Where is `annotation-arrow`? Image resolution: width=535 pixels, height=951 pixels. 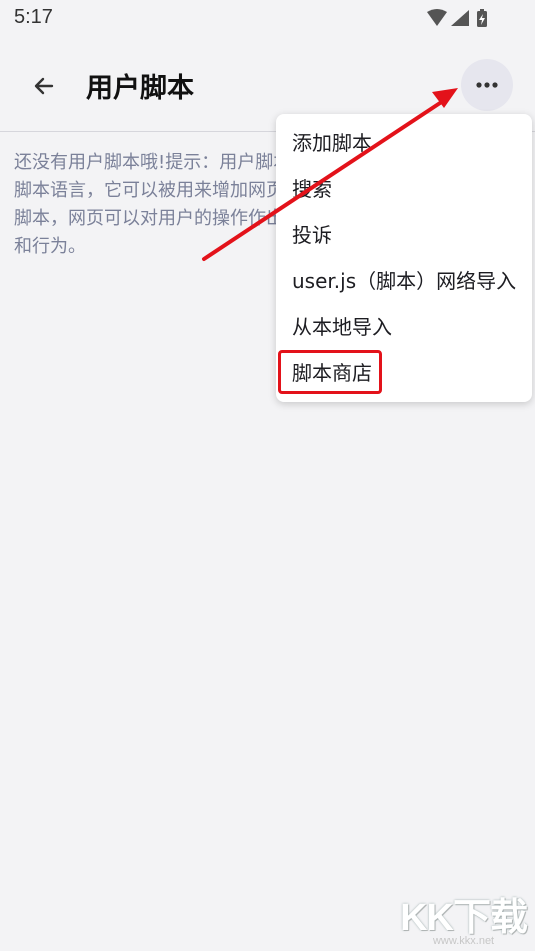
annotation-arrow is located at coordinates (330, 174).